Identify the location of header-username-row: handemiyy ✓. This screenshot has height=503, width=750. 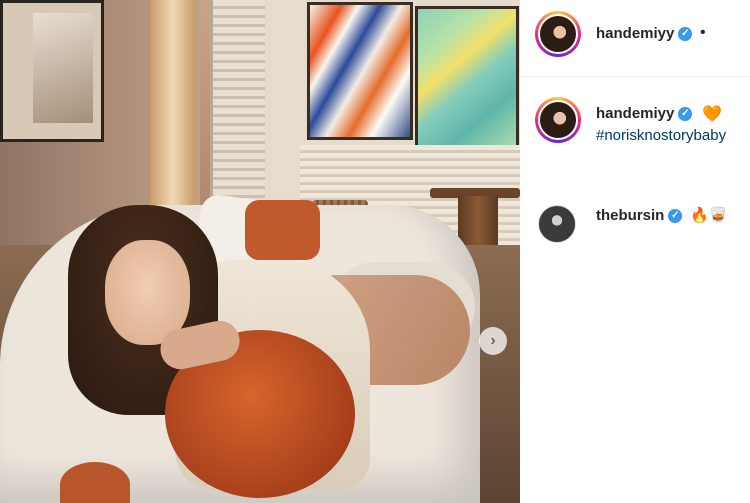
(644, 33).